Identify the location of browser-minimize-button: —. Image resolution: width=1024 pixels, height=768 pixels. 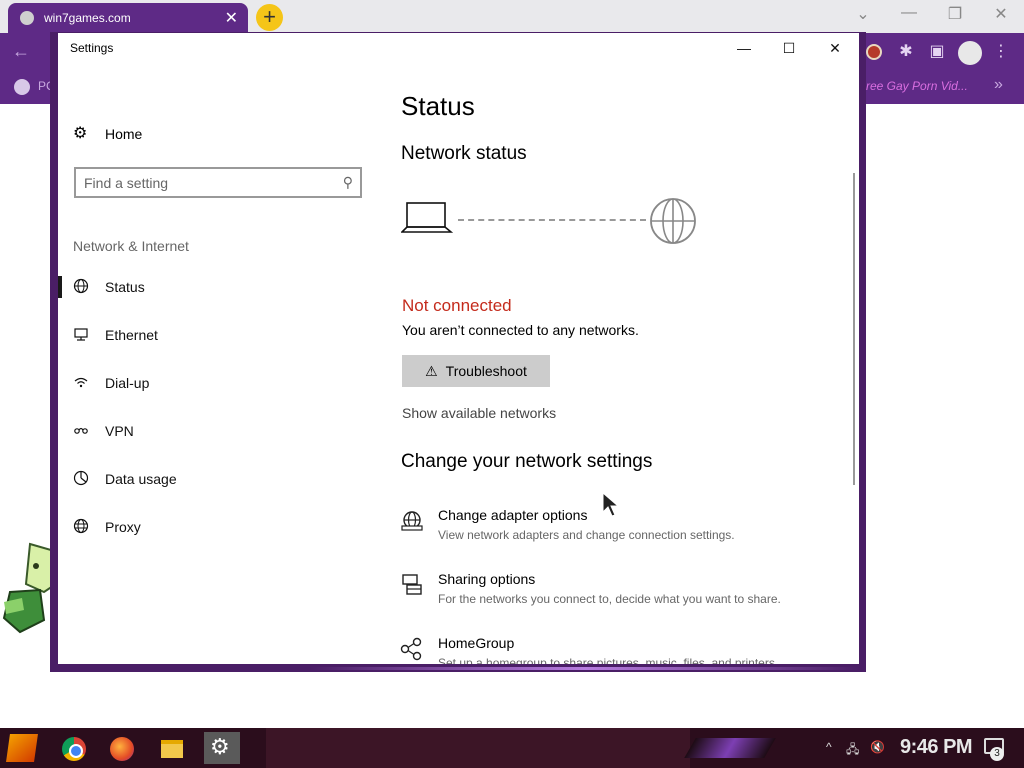
(909, 13).